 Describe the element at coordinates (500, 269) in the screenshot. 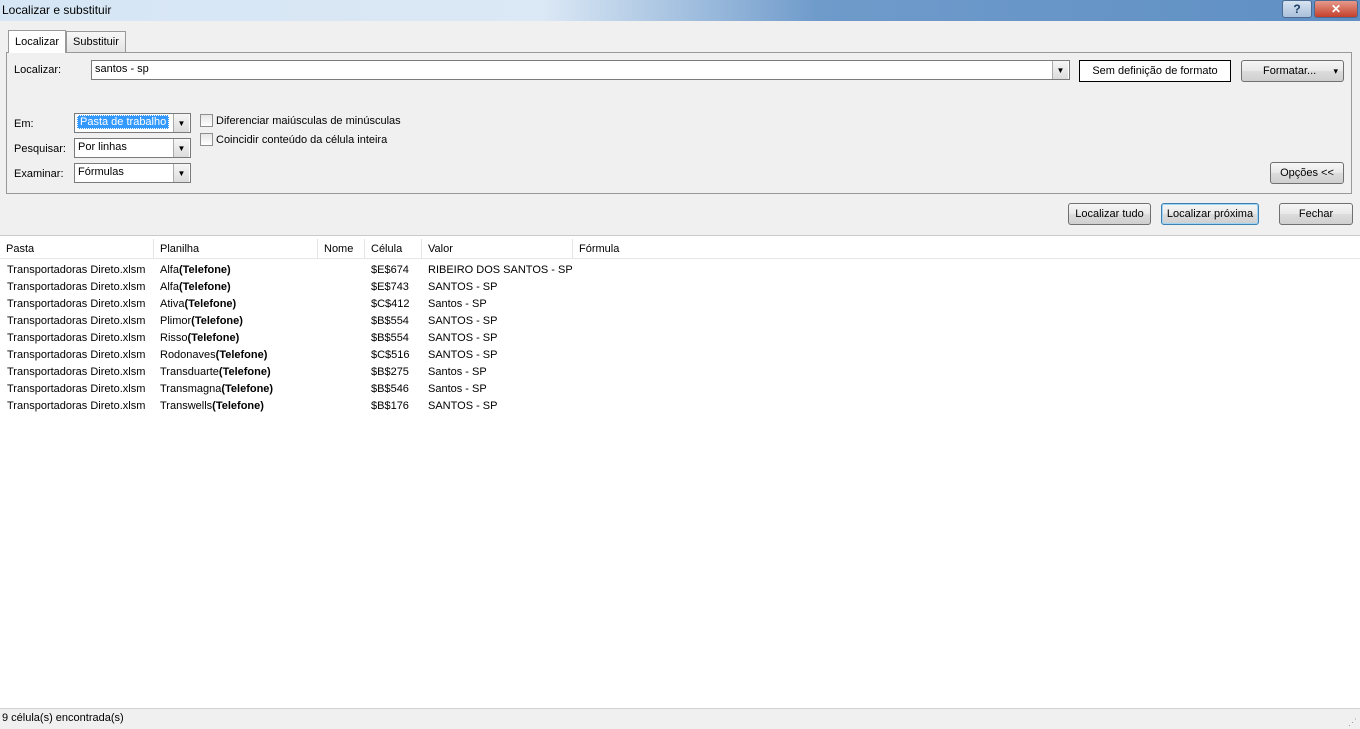

I see `cell-valor: RIBEIRO DOS SANTOS - SP` at that location.